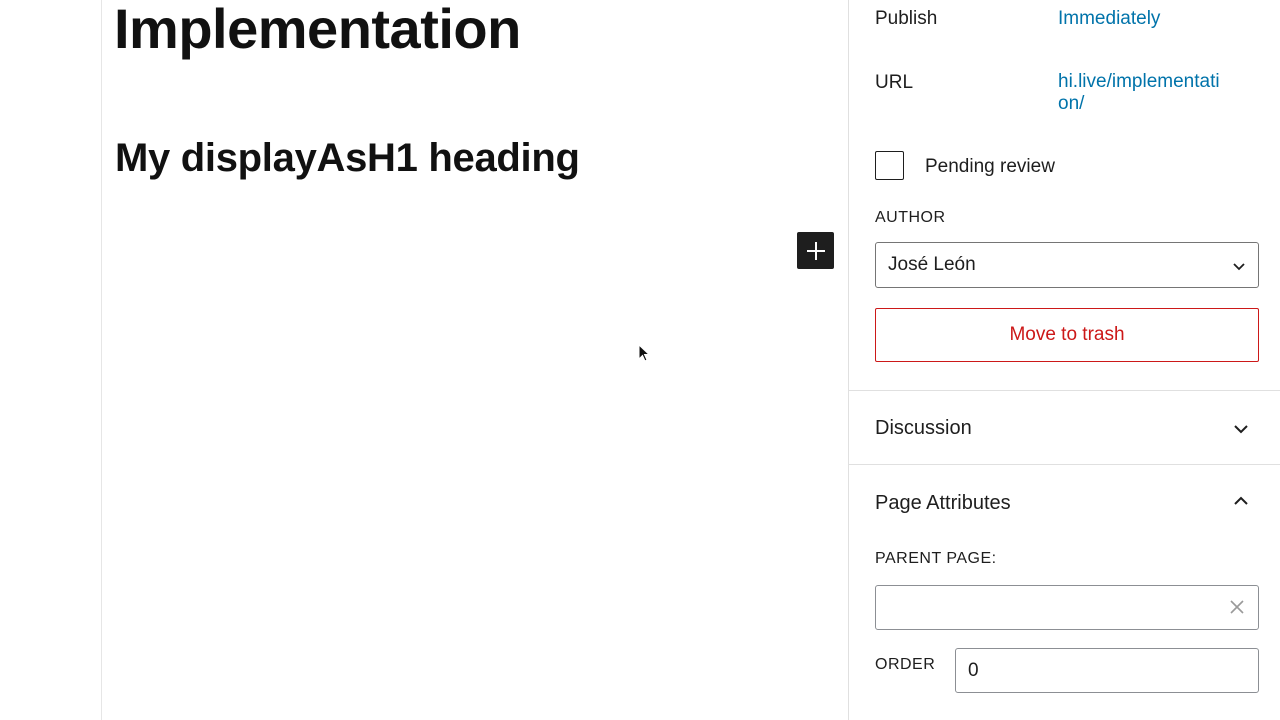 Image resolution: width=1280 pixels, height=720 pixels. Describe the element at coordinates (1064, 502) in the screenshot. I see `page-attributes-panel-toggle: Page Attributes` at that location.